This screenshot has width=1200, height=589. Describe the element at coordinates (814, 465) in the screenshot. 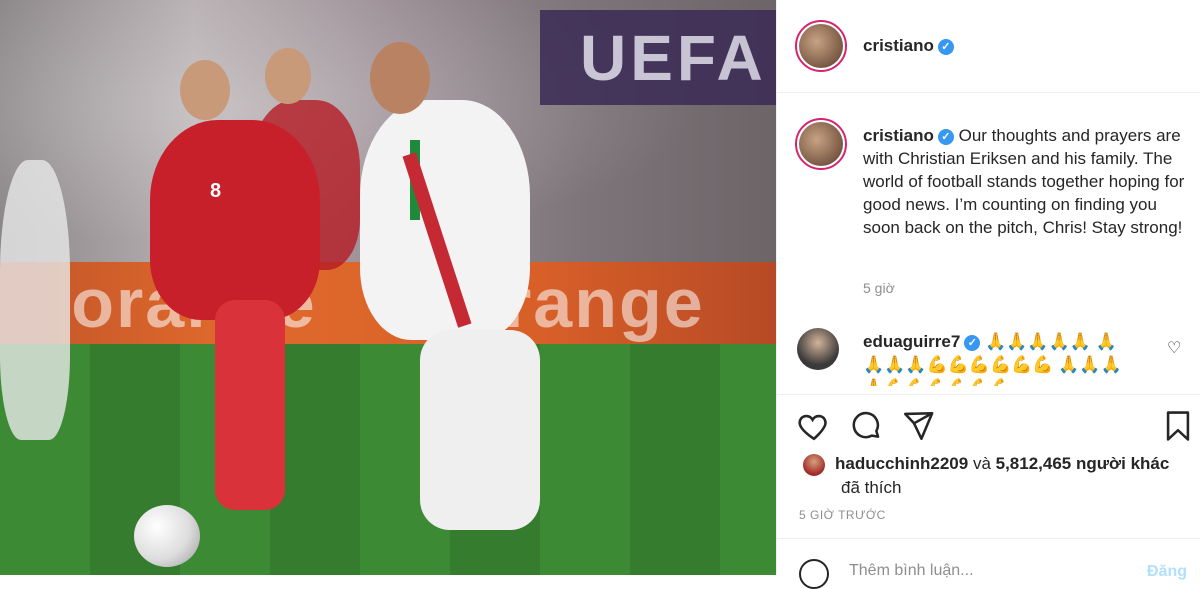

I see `liker-avatar` at that location.